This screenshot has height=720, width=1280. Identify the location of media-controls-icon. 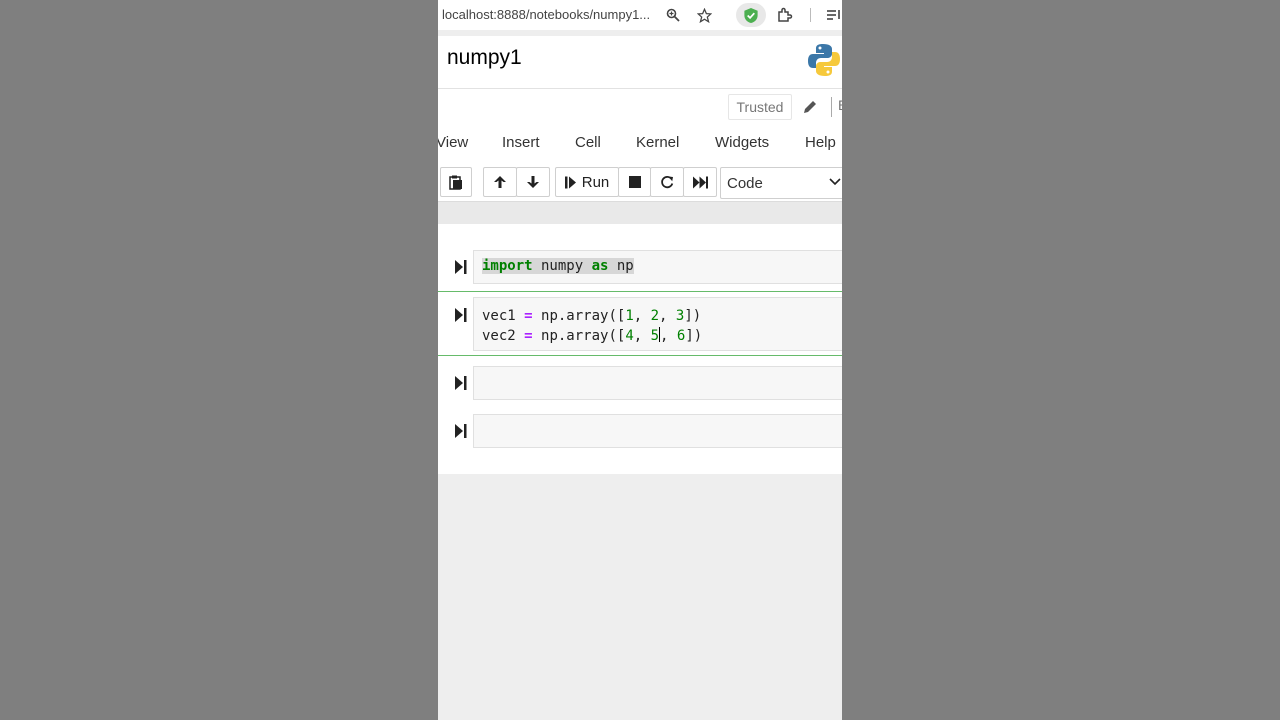
(833, 15).